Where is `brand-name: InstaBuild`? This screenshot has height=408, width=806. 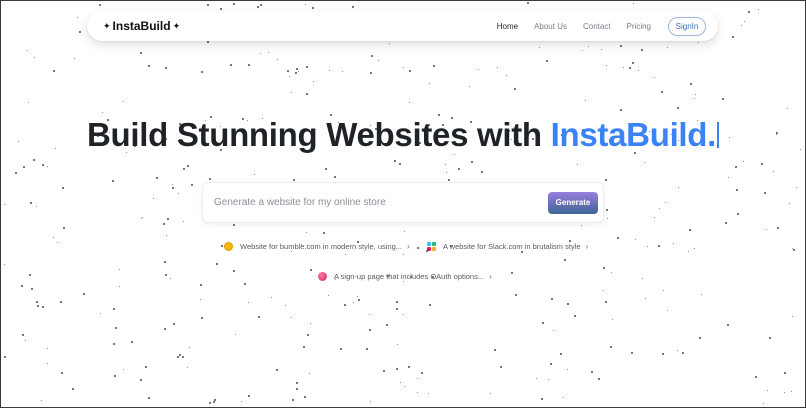 brand-name: InstaBuild is located at coordinates (141, 26).